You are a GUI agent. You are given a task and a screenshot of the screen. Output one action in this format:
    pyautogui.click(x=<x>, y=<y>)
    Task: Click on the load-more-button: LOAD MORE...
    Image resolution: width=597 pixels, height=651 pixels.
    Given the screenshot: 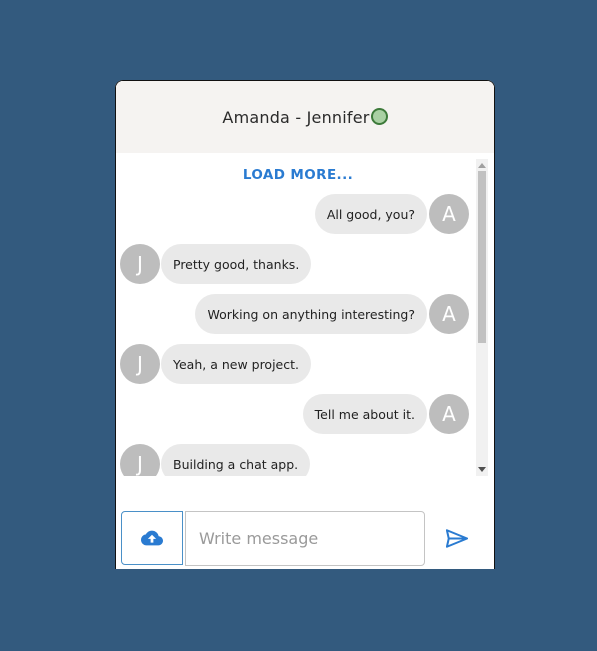 What is the action you would take?
    pyautogui.click(x=298, y=175)
    